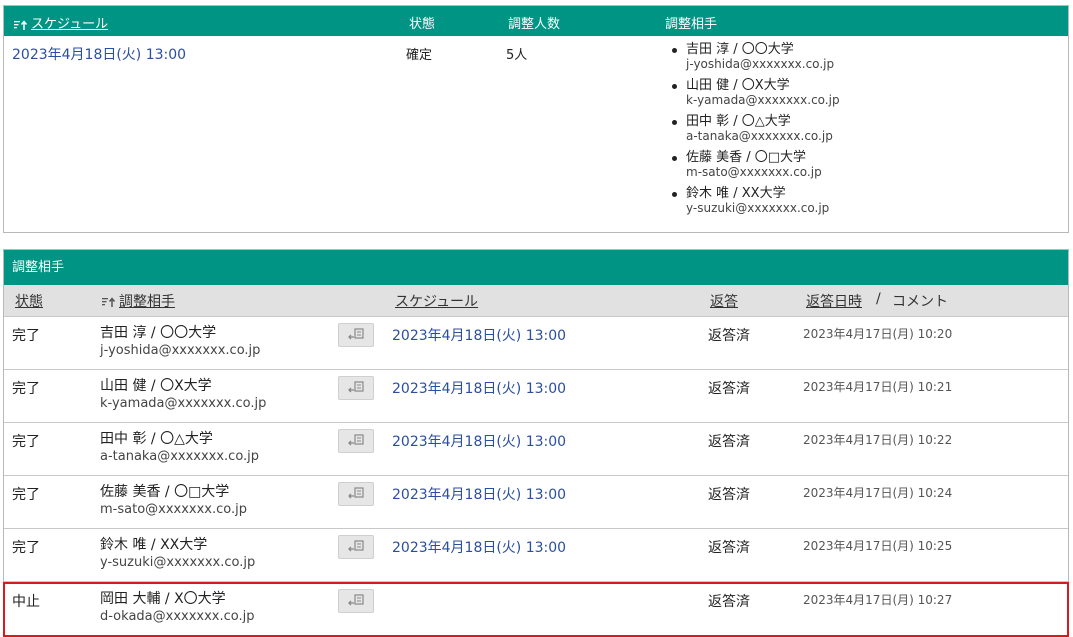 The height and width of the screenshot is (637, 1073). Describe the element at coordinates (177, 616) in the screenshot. I see `partner-email: d-okada@xxxxxxx.co.jp` at that location.